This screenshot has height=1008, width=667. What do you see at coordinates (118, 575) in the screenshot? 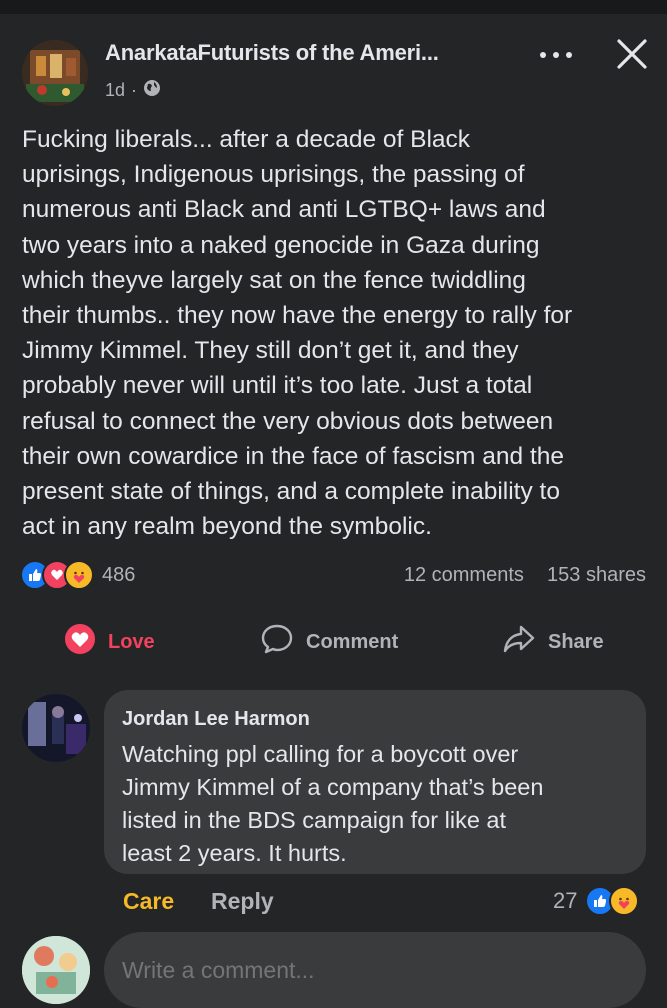
I see `reaction-count: 486` at bounding box center [118, 575].